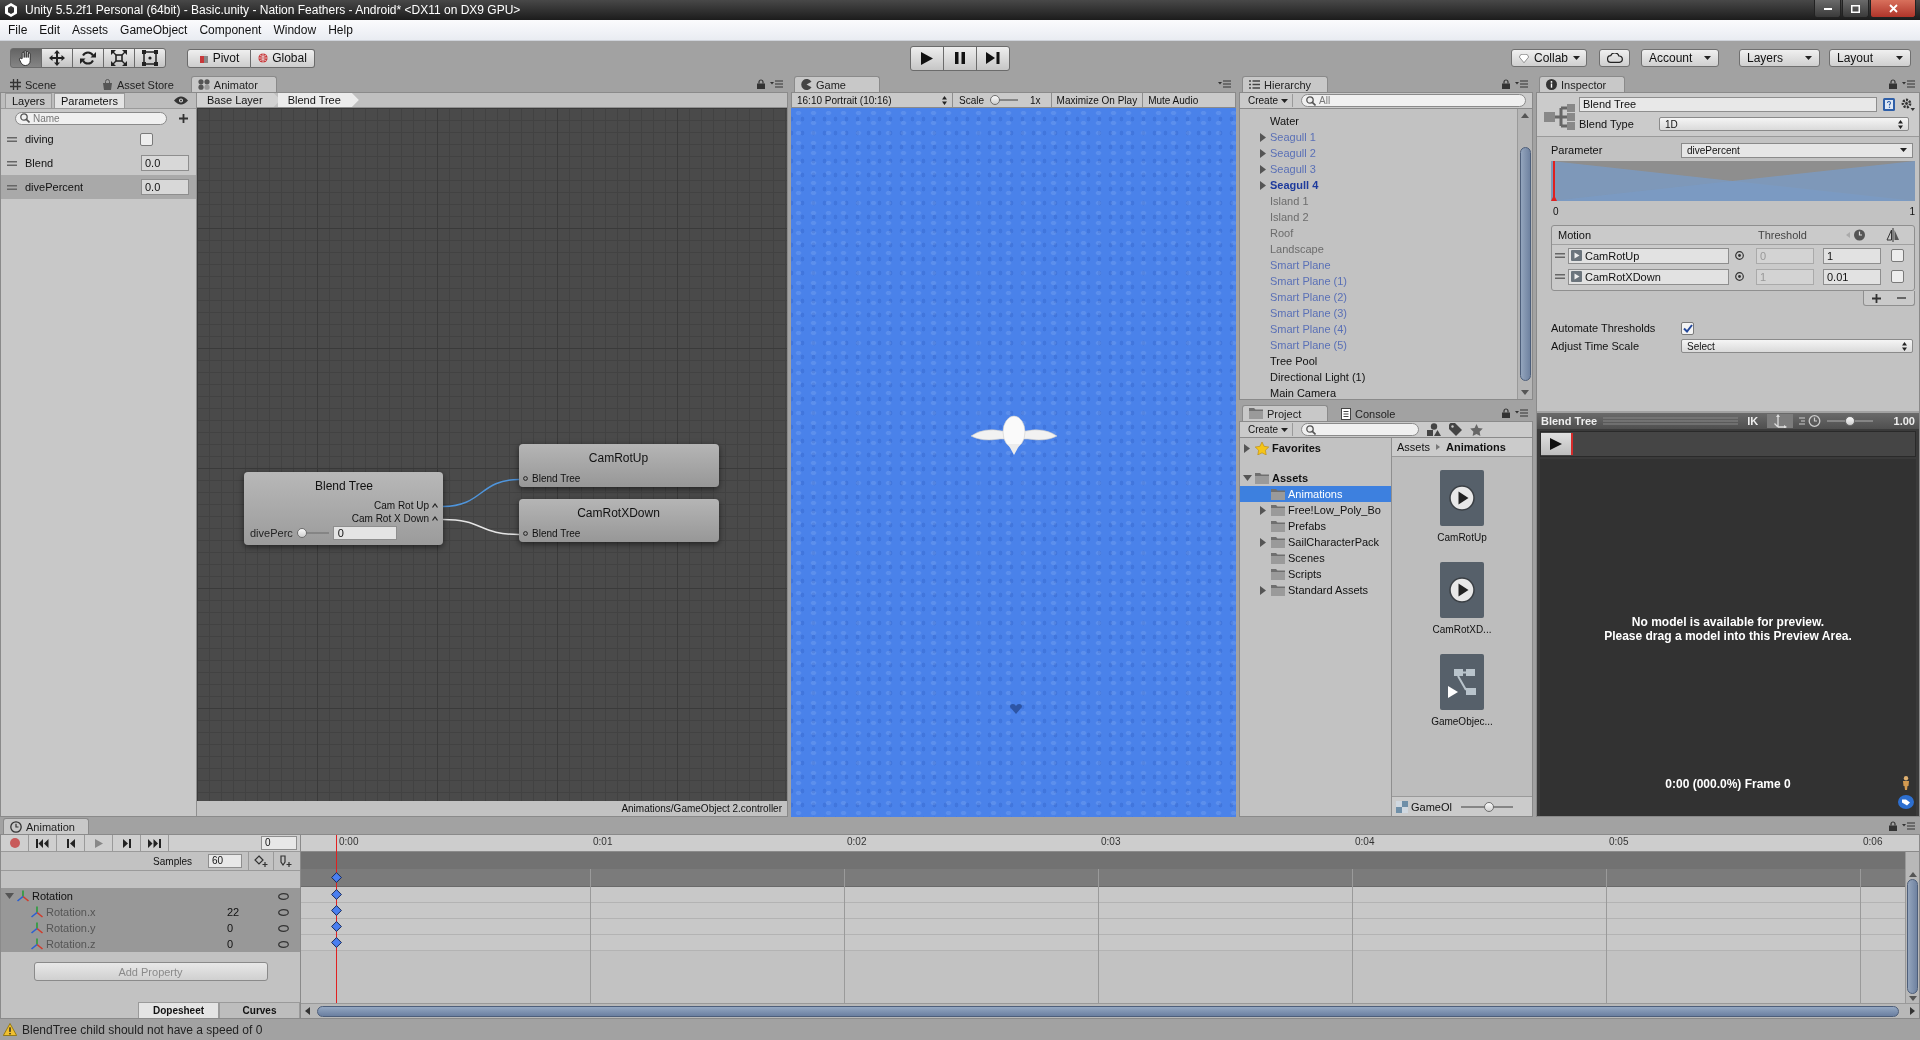 This screenshot has height=1040, width=1920. What do you see at coordinates (1360, 429) in the screenshot?
I see `search-field` at bounding box center [1360, 429].